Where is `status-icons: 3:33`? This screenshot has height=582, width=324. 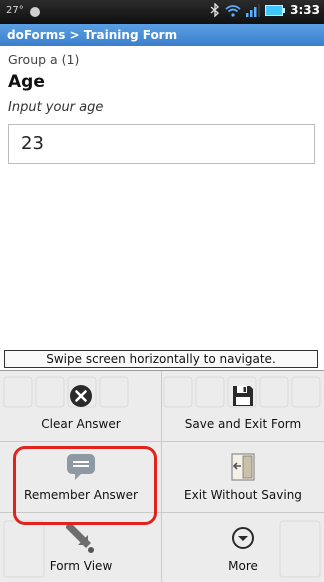
status-icons: 3:33 is located at coordinates (265, 10).